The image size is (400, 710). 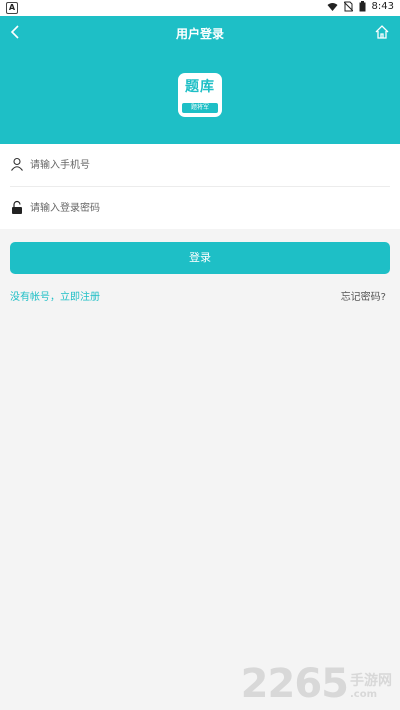 What do you see at coordinates (205, 208) in the screenshot?
I see `password-input` at bounding box center [205, 208].